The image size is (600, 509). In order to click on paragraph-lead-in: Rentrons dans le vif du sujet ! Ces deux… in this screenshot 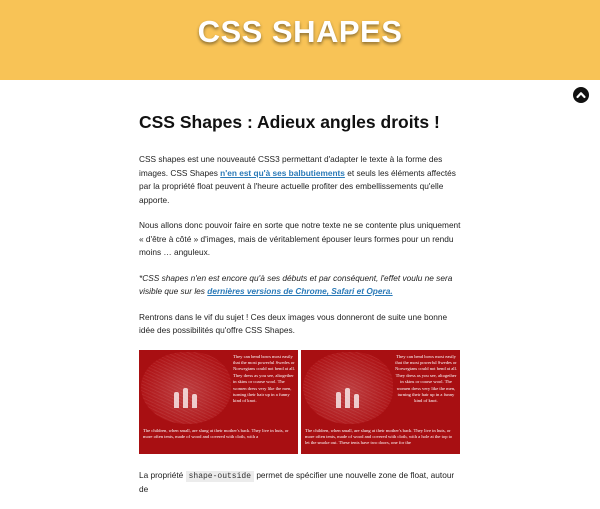, I will do `click(293, 323)`.